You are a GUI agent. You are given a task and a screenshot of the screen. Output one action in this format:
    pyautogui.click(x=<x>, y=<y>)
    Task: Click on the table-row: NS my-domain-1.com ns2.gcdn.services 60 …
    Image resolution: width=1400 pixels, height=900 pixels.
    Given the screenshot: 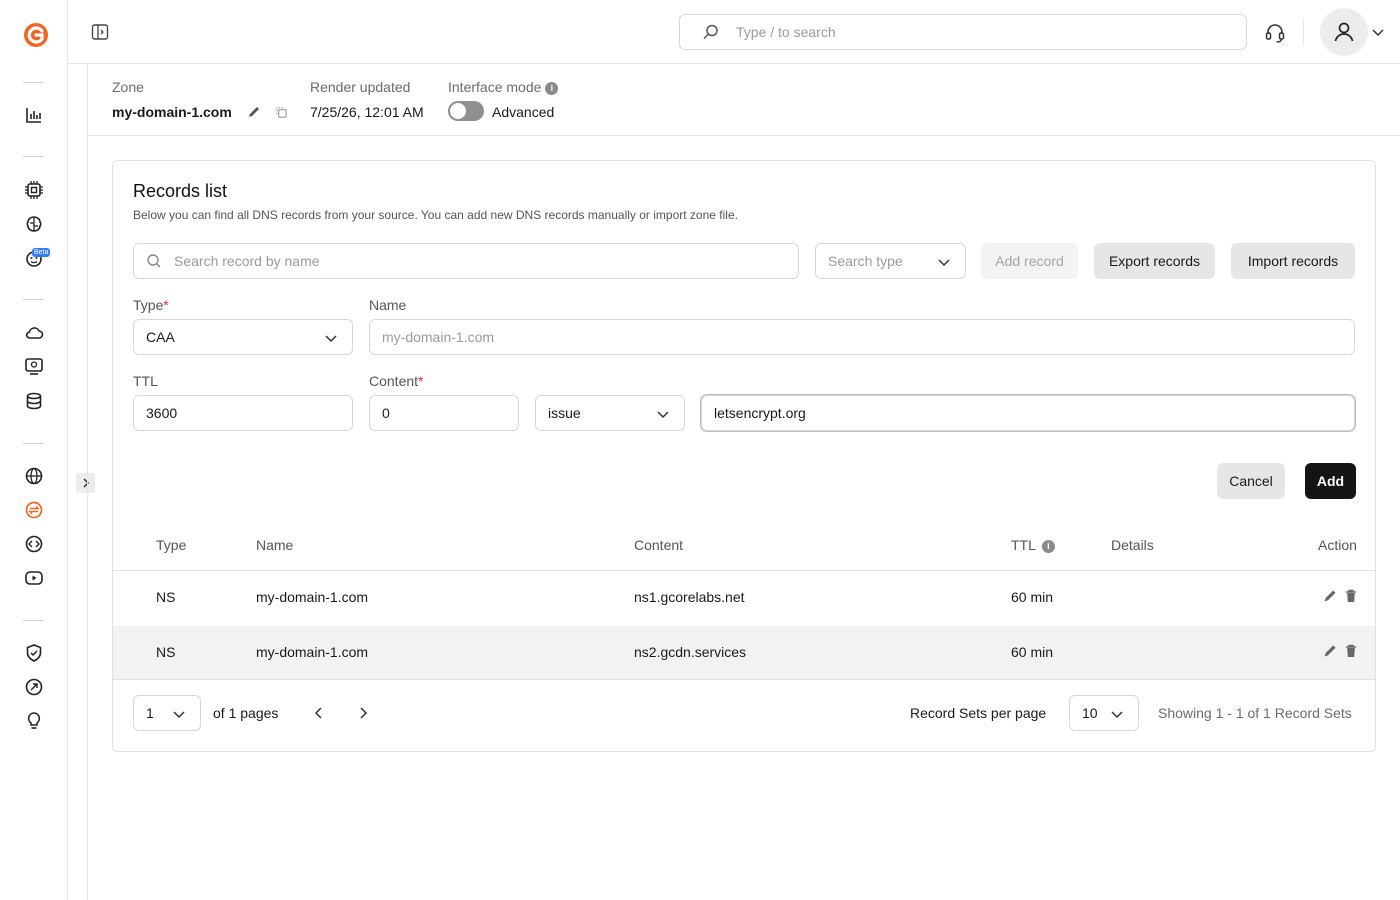 What is the action you would take?
    pyautogui.click(x=744, y=653)
    